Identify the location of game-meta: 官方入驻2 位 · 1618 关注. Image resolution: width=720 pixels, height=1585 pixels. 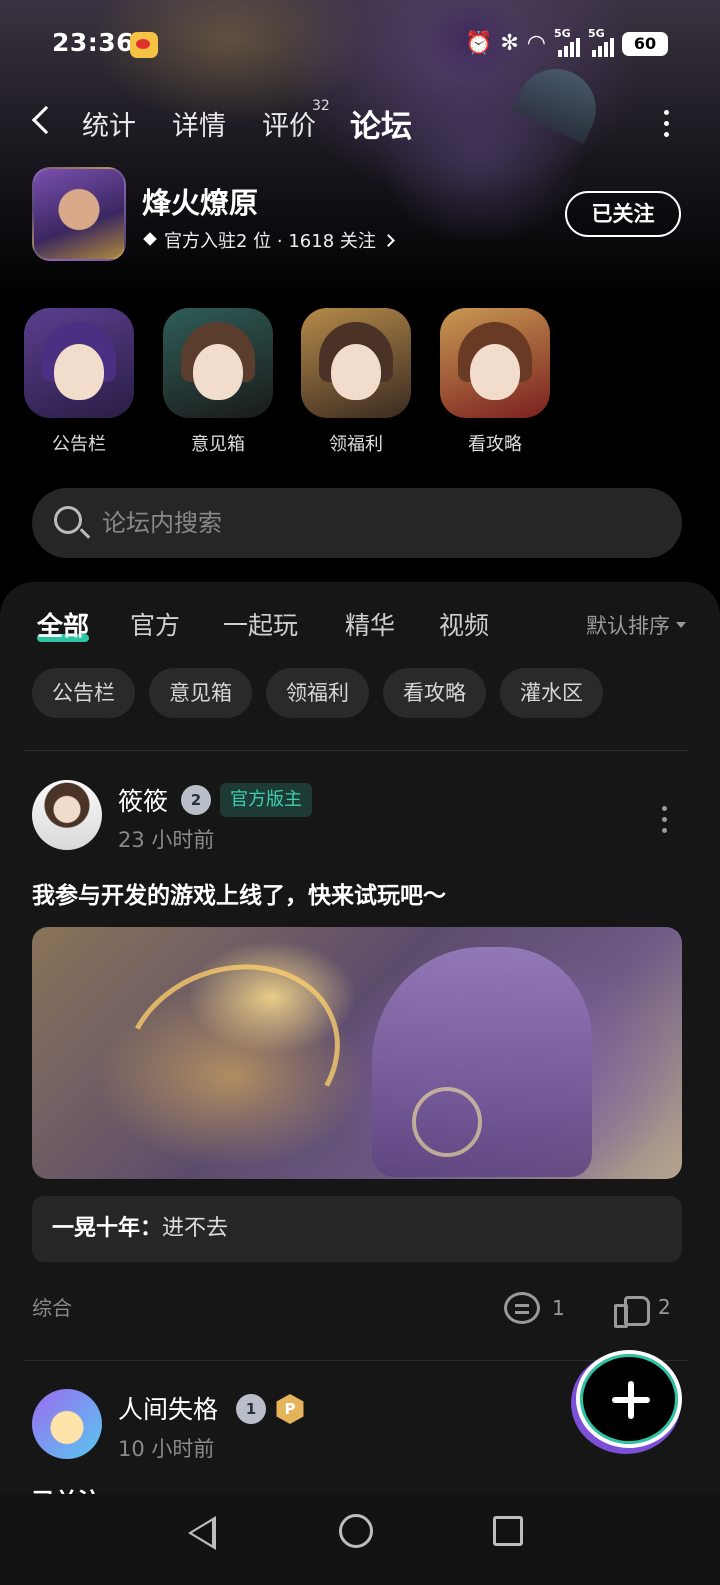
(268, 240).